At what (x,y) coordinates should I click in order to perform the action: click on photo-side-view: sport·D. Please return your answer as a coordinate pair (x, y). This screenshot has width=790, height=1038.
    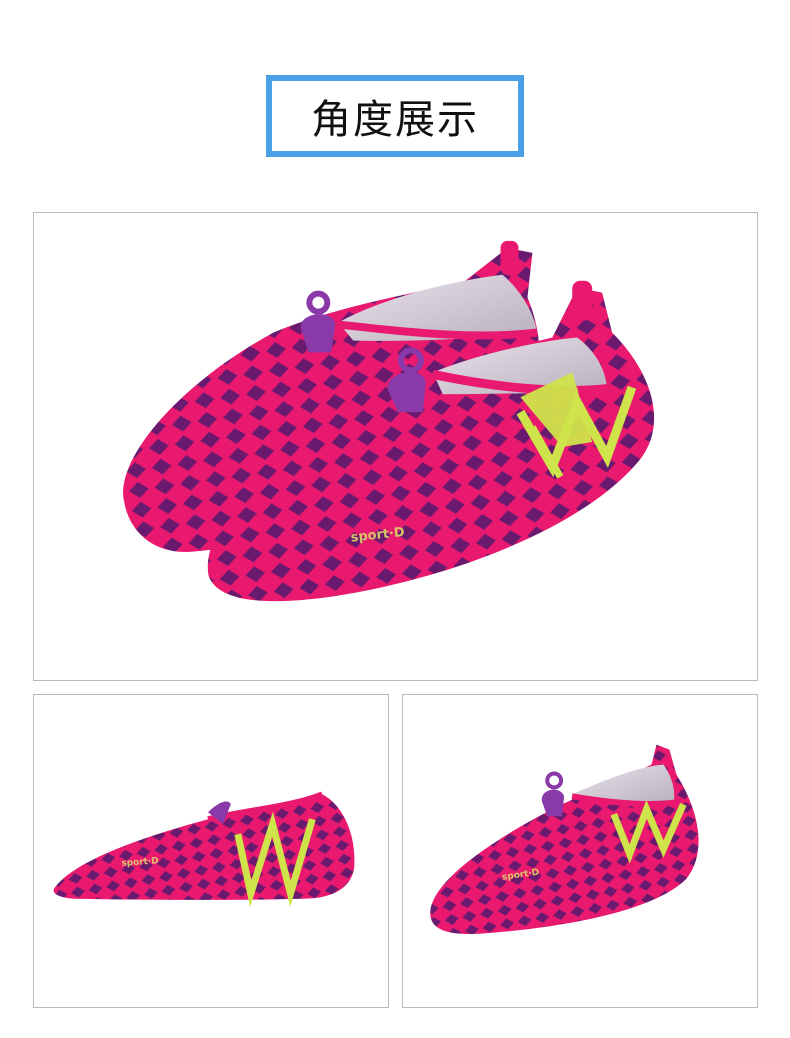
    Looking at the image, I should click on (211, 851).